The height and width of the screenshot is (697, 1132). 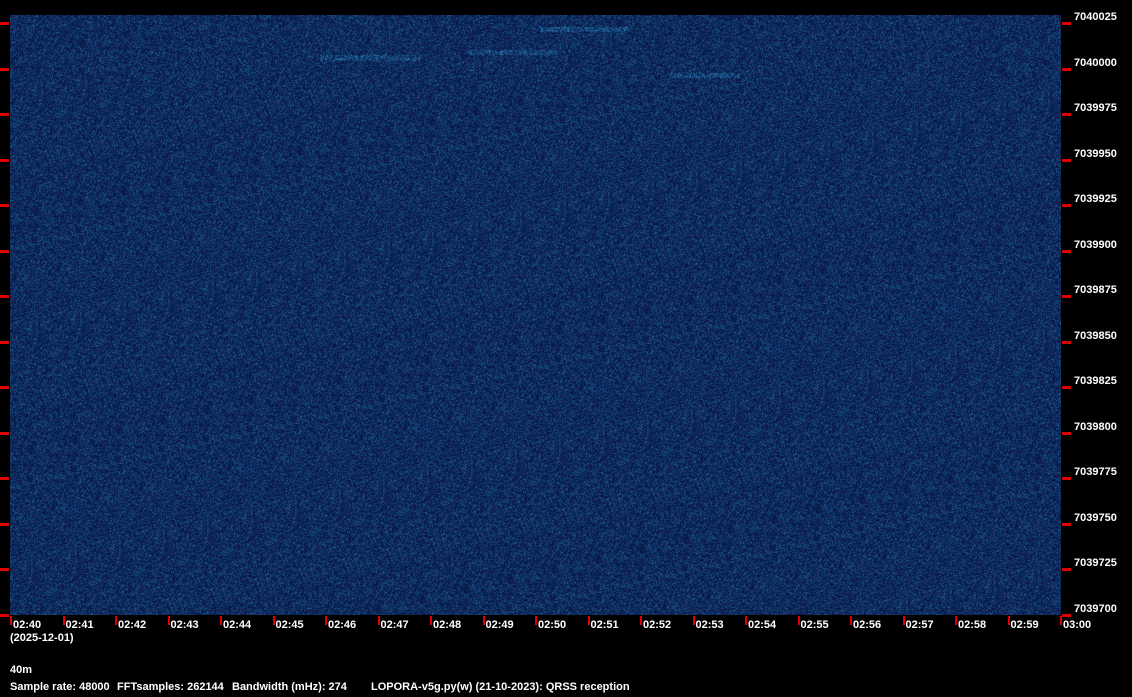 I want to click on y-tick-label: 7039700, so click(x=1095, y=609).